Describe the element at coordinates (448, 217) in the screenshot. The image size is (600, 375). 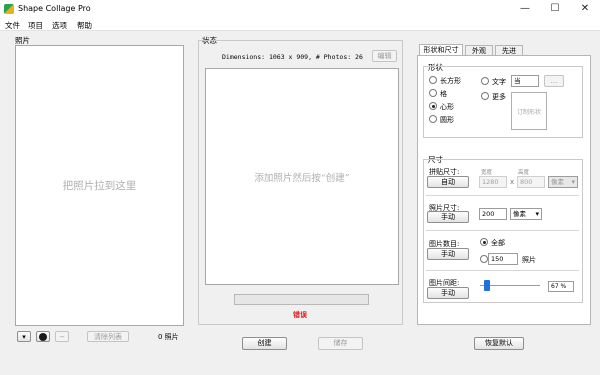
I see `photo-size-manual-button: 手动` at that location.